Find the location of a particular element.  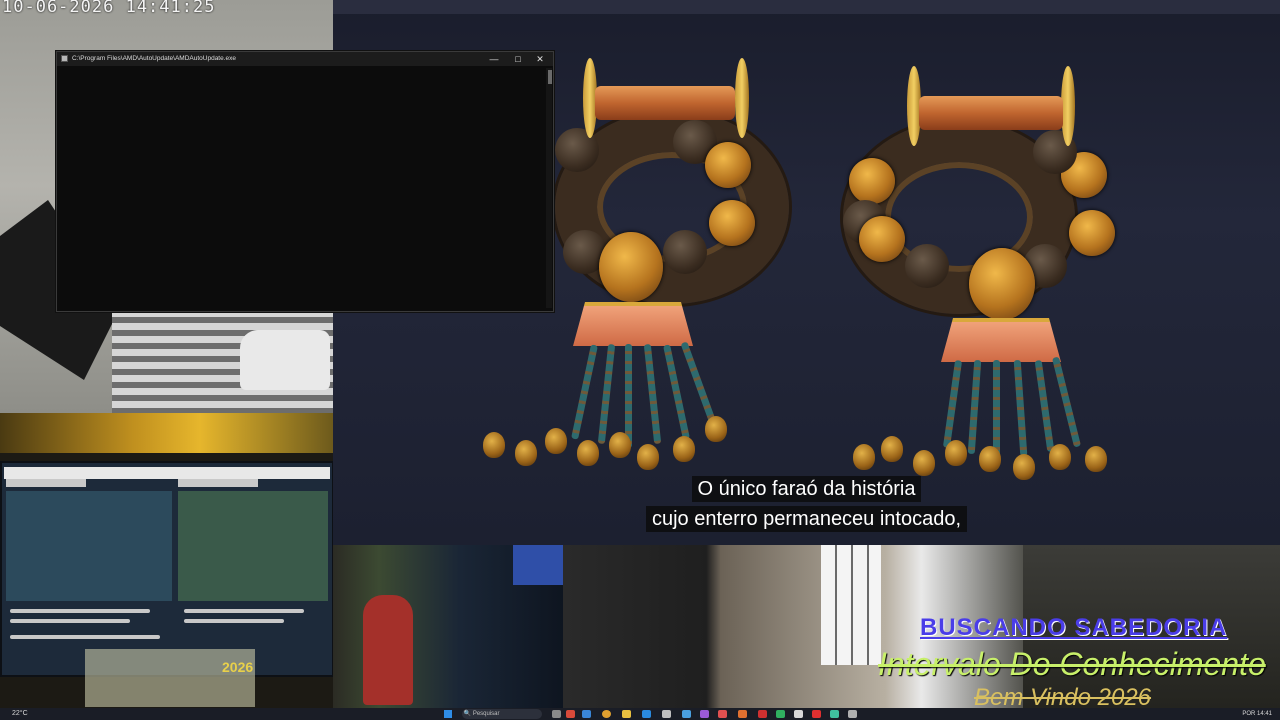

left-earring-pendant is located at coordinates (633, 324).